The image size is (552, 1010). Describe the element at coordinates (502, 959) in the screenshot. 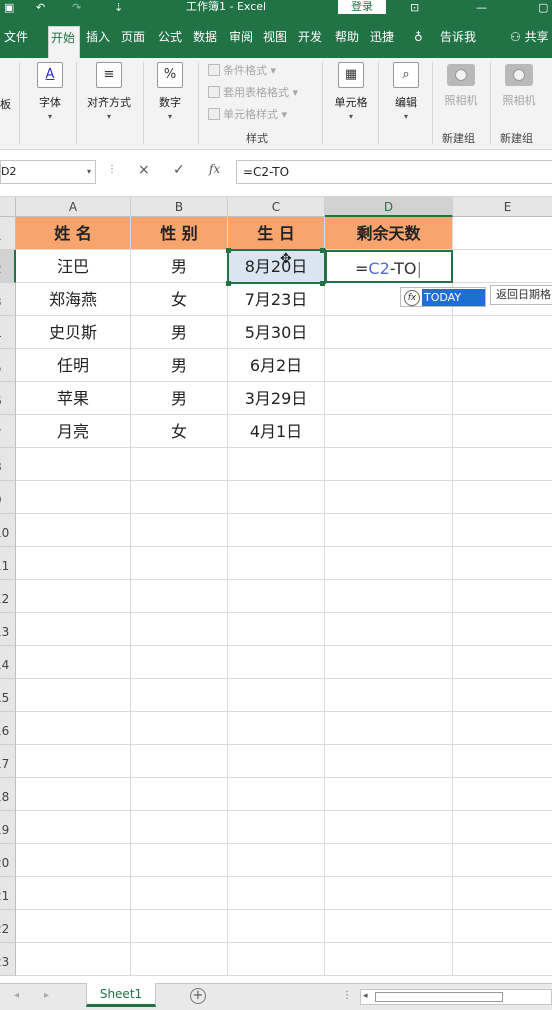

I see `cell-e23` at that location.